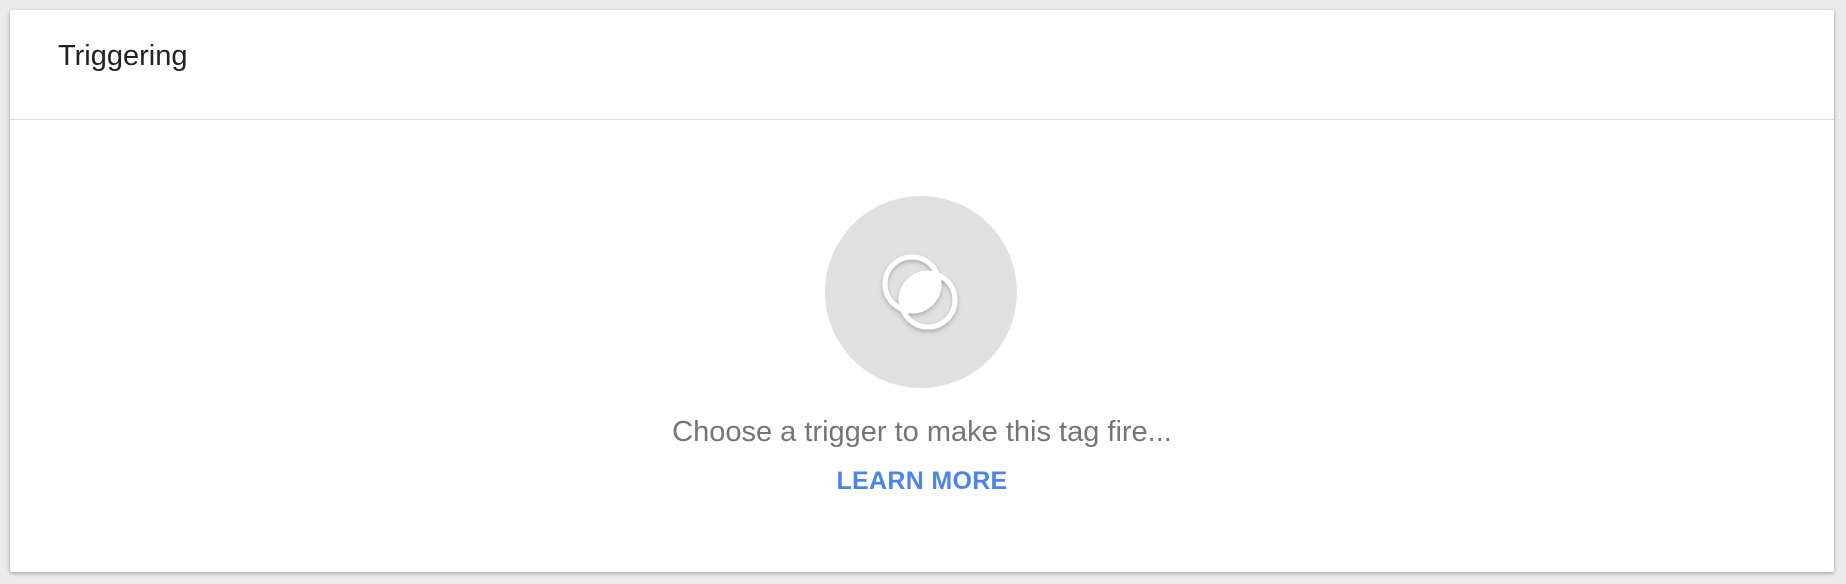  I want to click on trigger-icon, so click(920, 292).